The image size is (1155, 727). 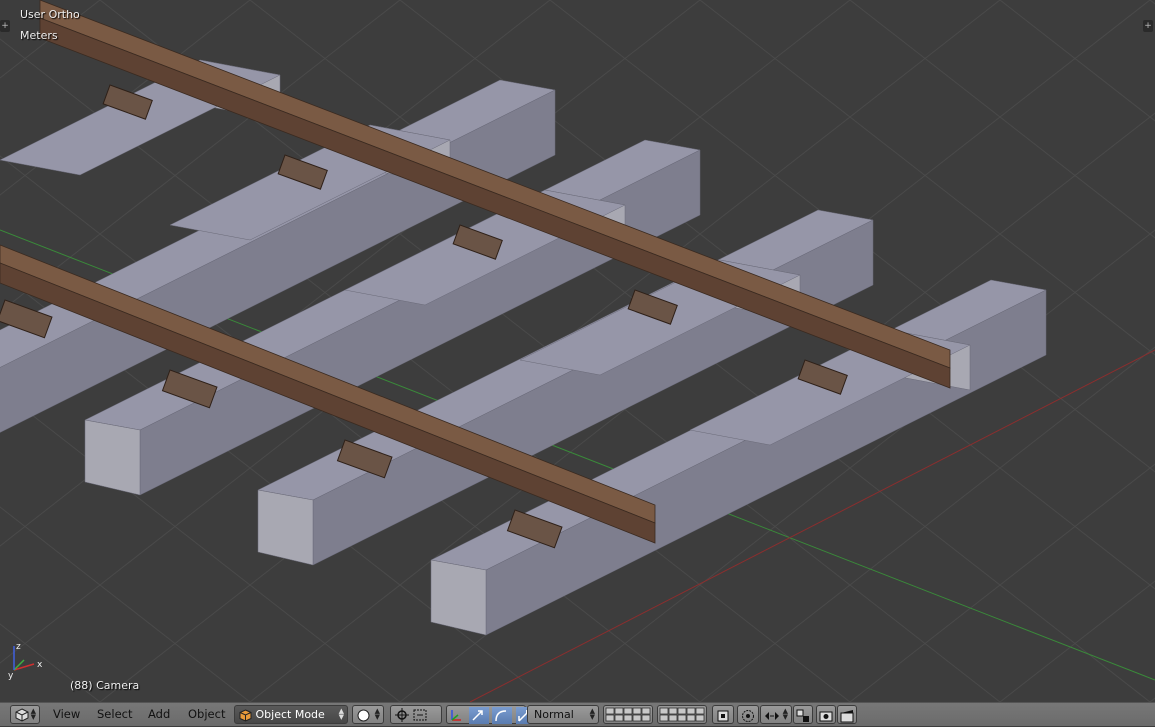 I want to click on proportional-edit-icon, so click(x=748, y=716).